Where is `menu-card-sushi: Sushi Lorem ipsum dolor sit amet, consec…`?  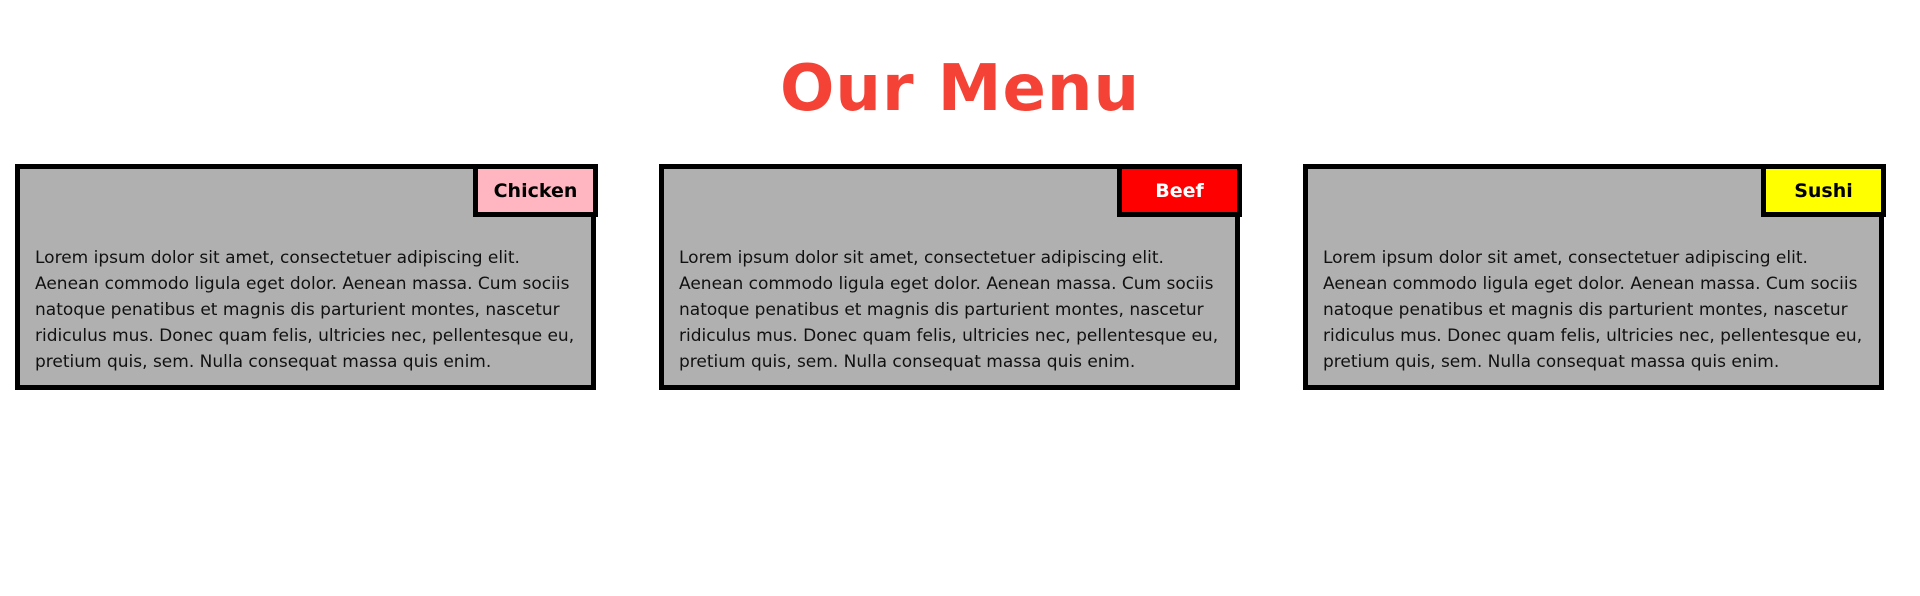 menu-card-sushi: Sushi Lorem ipsum dolor sit amet, consec… is located at coordinates (1594, 277).